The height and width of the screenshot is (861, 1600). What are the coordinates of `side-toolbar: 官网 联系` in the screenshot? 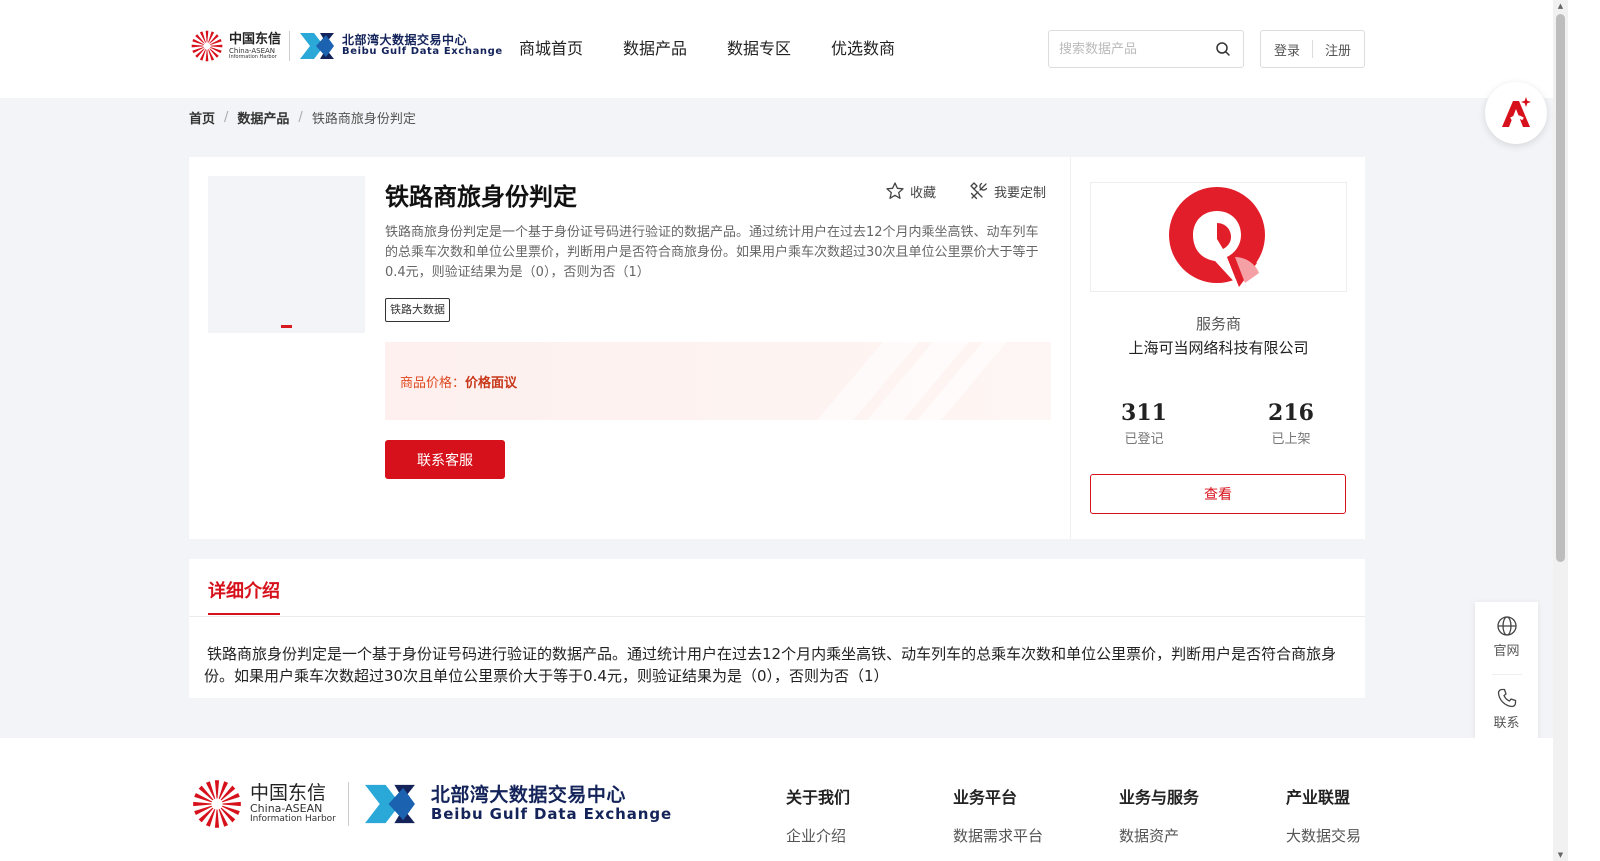 It's located at (1506, 673).